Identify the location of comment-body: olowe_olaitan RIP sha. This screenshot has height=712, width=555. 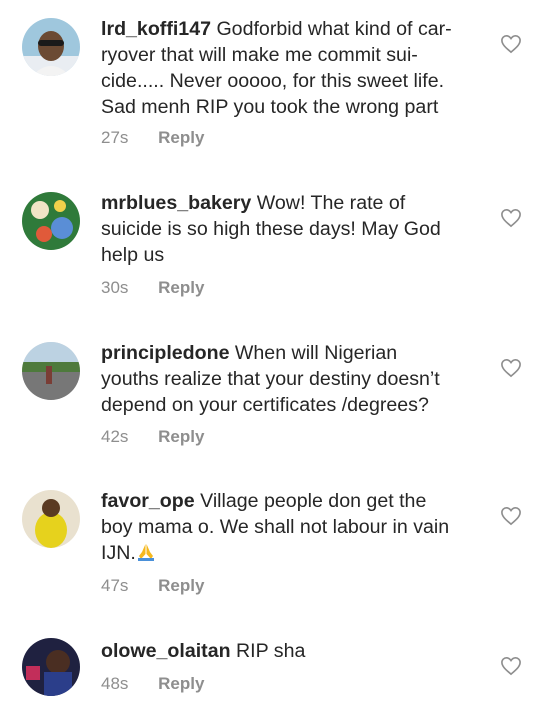
(293, 651).